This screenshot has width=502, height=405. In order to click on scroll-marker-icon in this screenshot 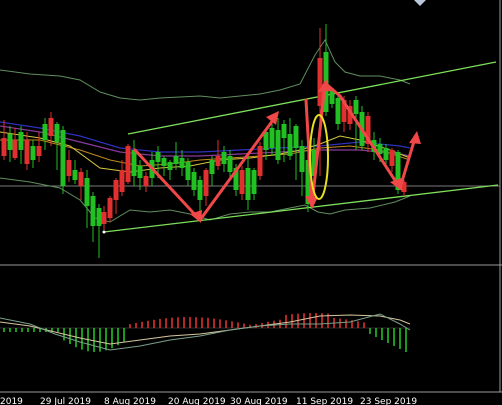, I will do `click(420, 3)`.